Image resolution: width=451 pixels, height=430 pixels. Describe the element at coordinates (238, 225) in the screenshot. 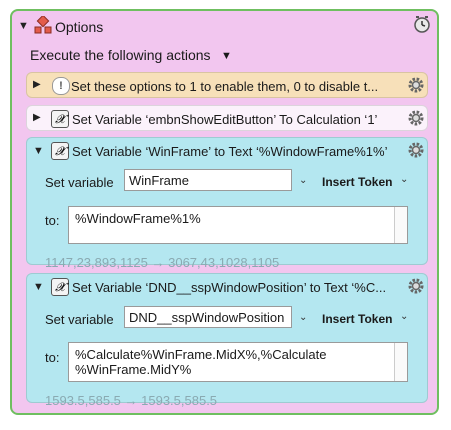

I see `text-value-field: %WindowFrame%1%` at that location.